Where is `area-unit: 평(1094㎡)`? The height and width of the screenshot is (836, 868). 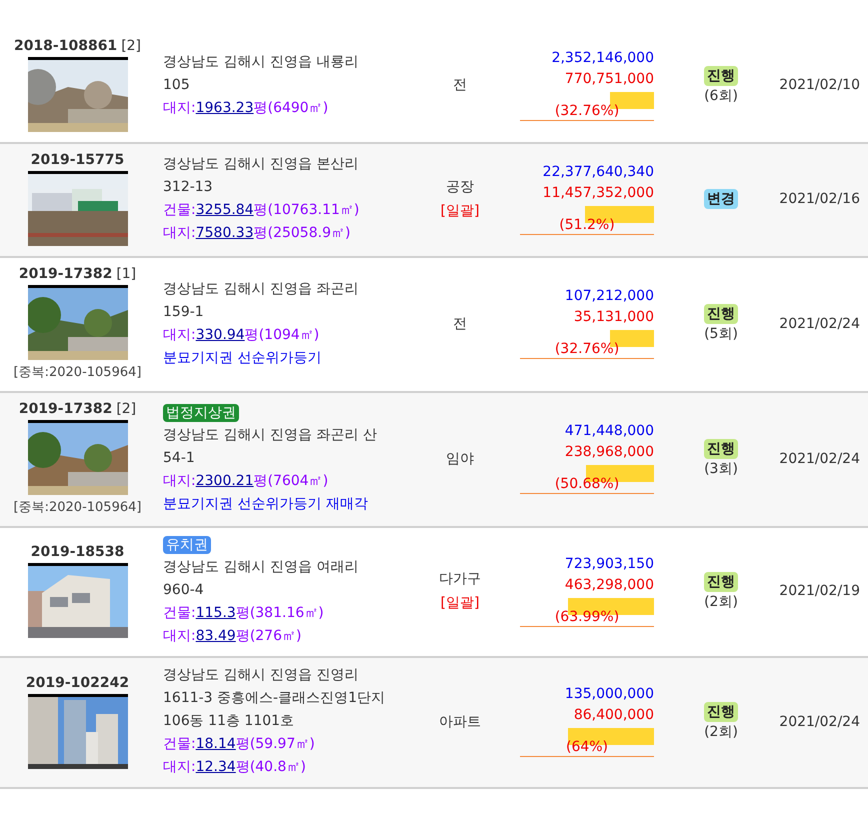
area-unit: 평(1094㎡) is located at coordinates (282, 335).